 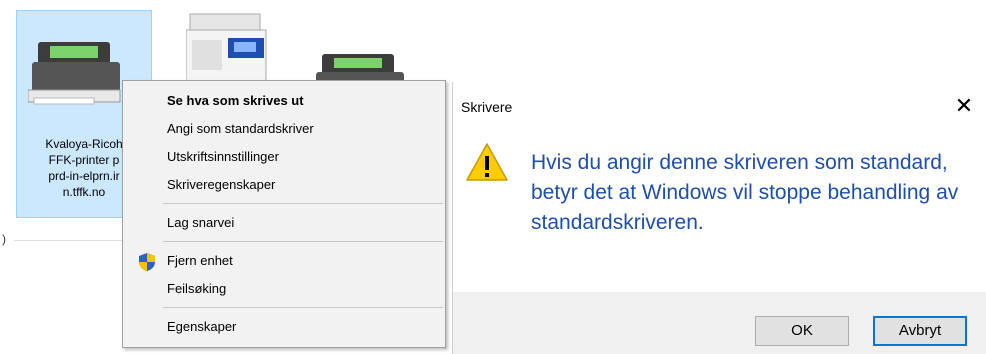 What do you see at coordinates (200, 260) in the screenshot?
I see `menu-item-remove-device: Fjern enhet` at bounding box center [200, 260].